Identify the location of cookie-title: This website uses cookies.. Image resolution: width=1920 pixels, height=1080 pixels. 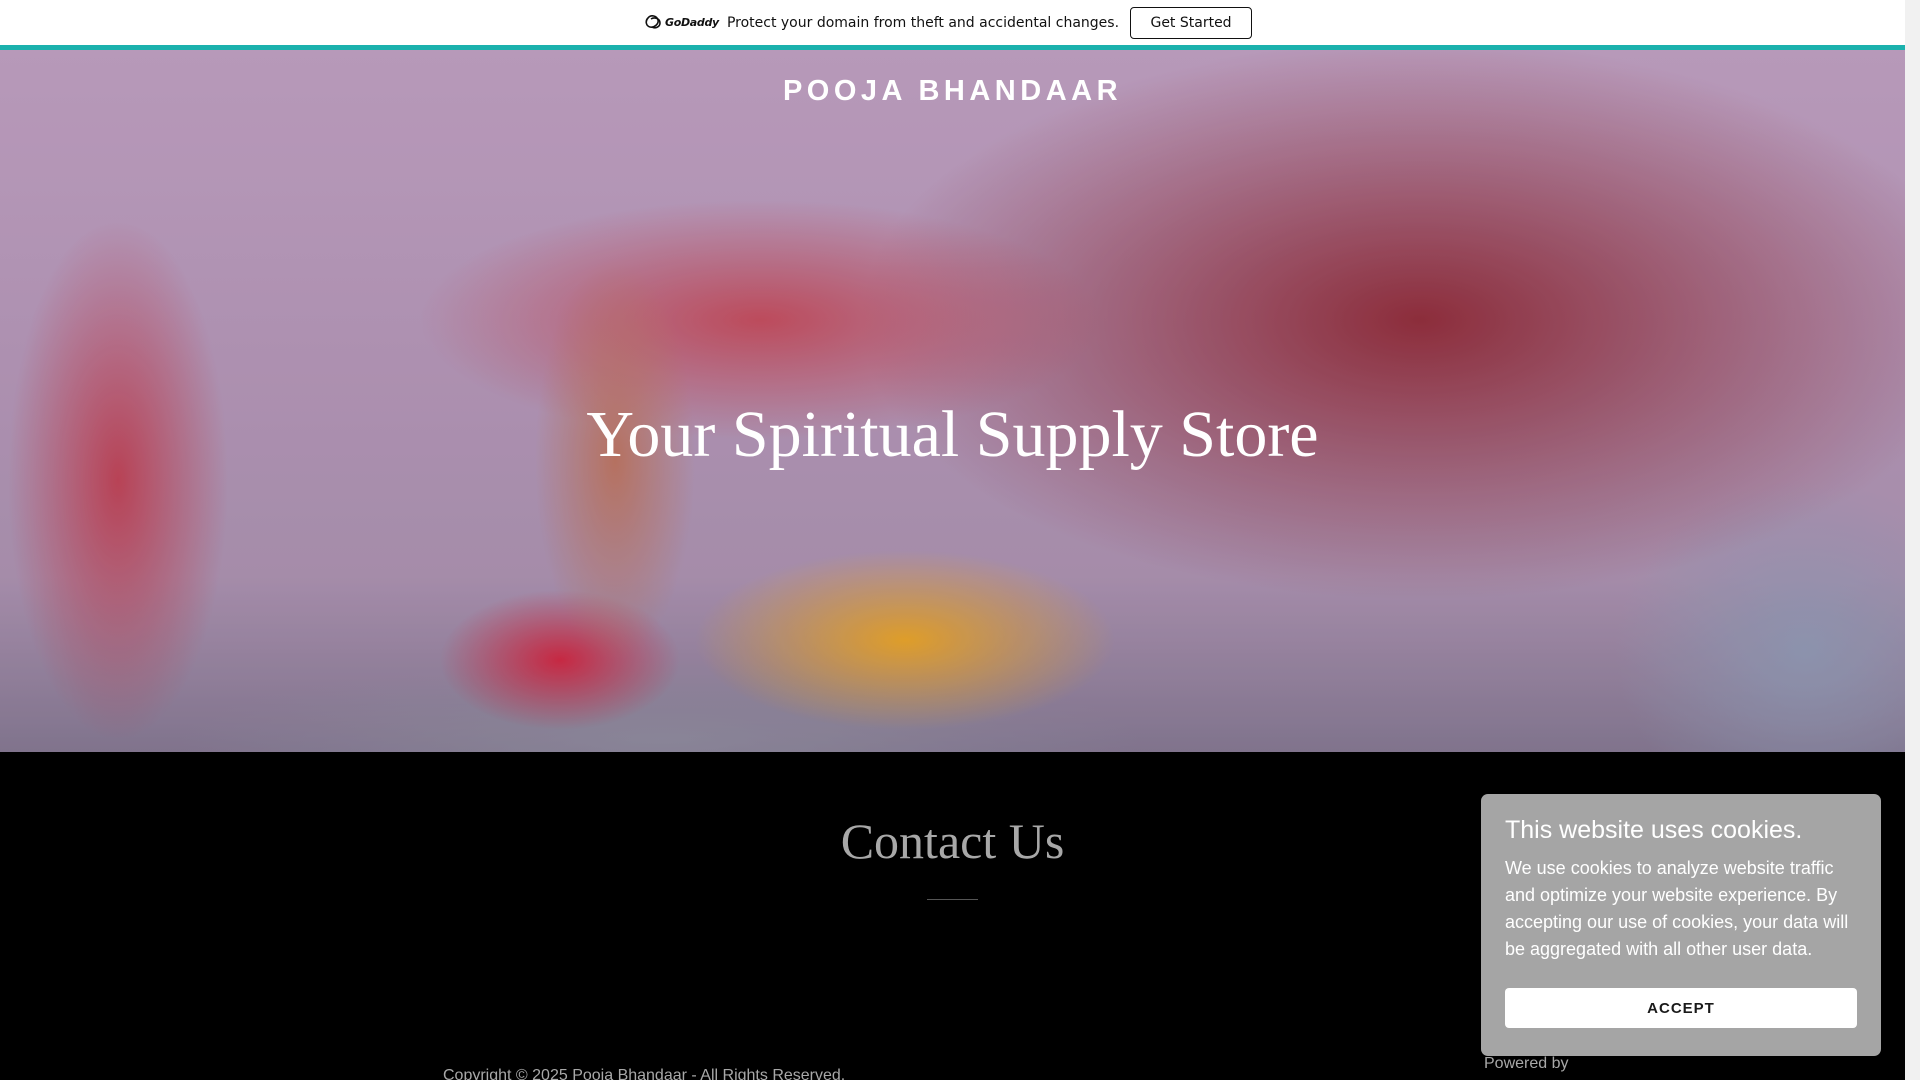
(1654, 830).